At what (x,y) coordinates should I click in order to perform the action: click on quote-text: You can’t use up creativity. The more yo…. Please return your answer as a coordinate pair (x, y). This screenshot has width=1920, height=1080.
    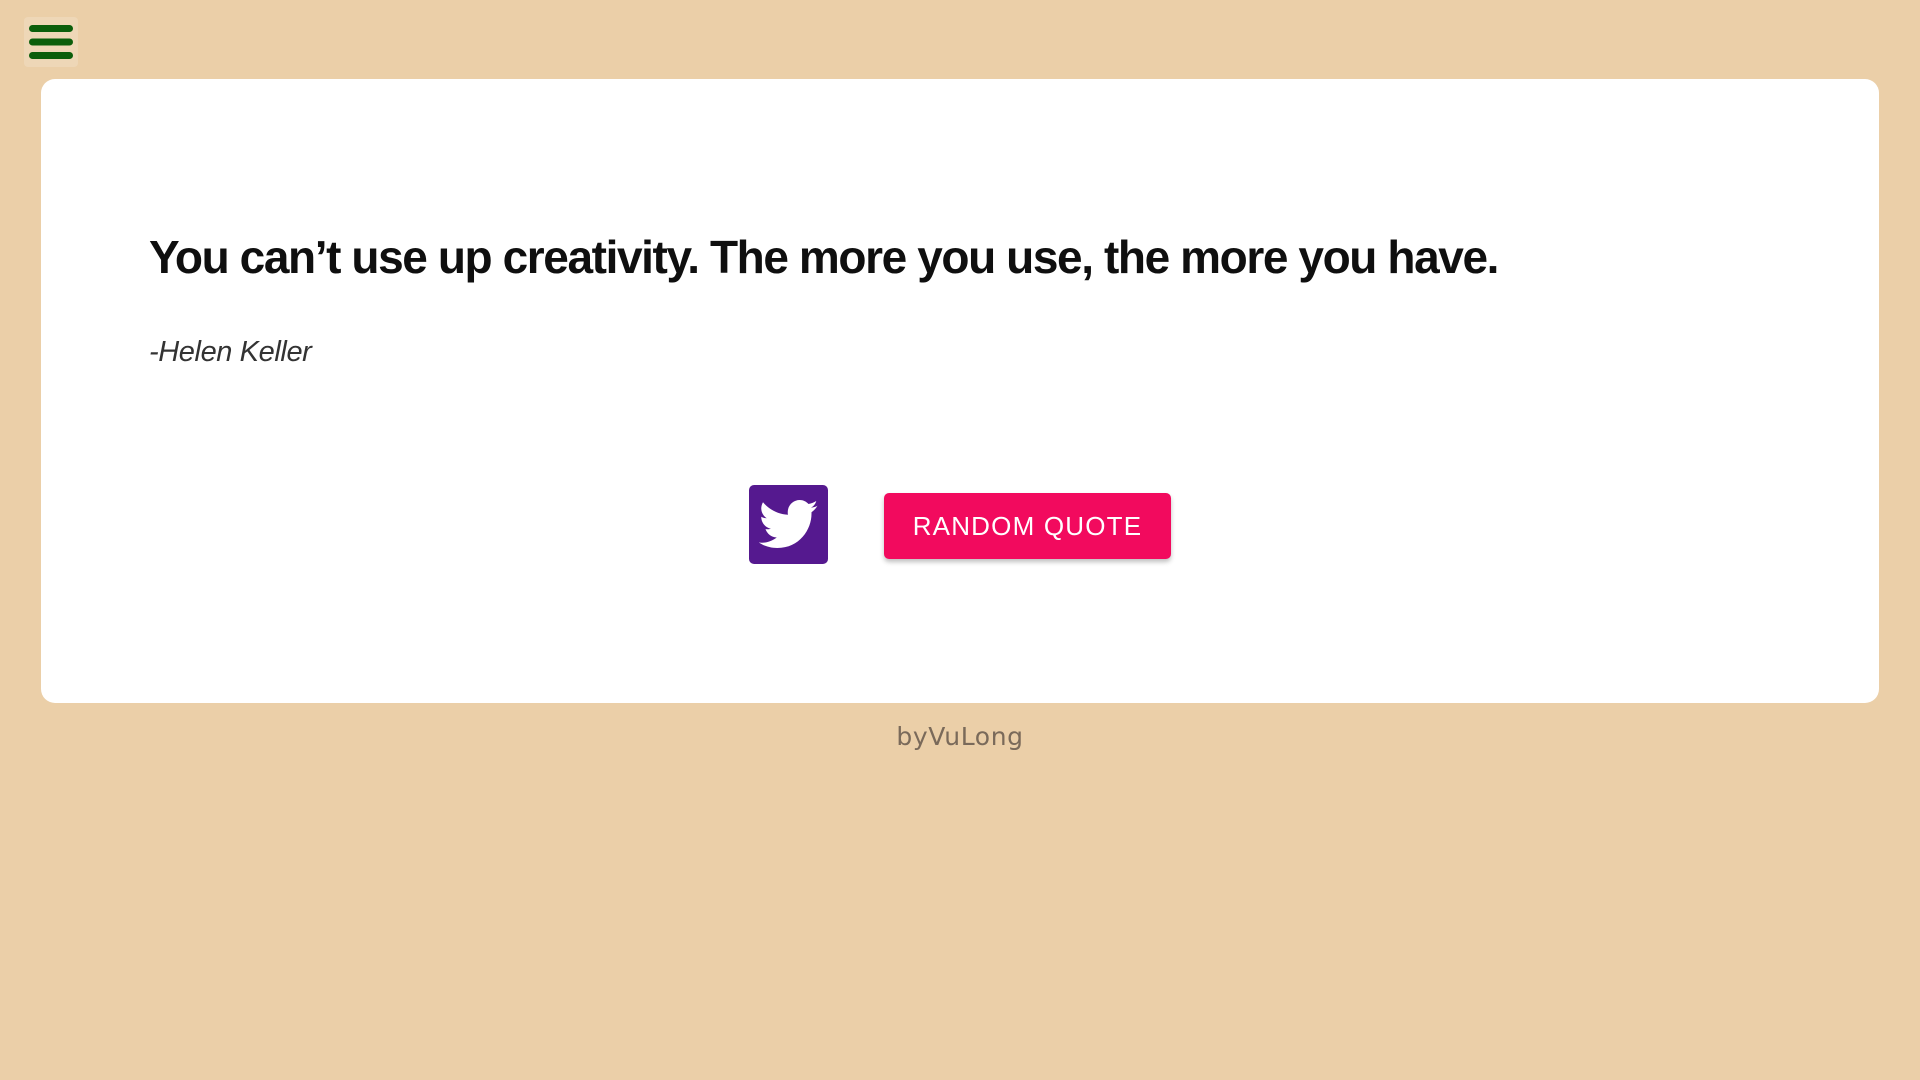
    Looking at the image, I should click on (824, 257).